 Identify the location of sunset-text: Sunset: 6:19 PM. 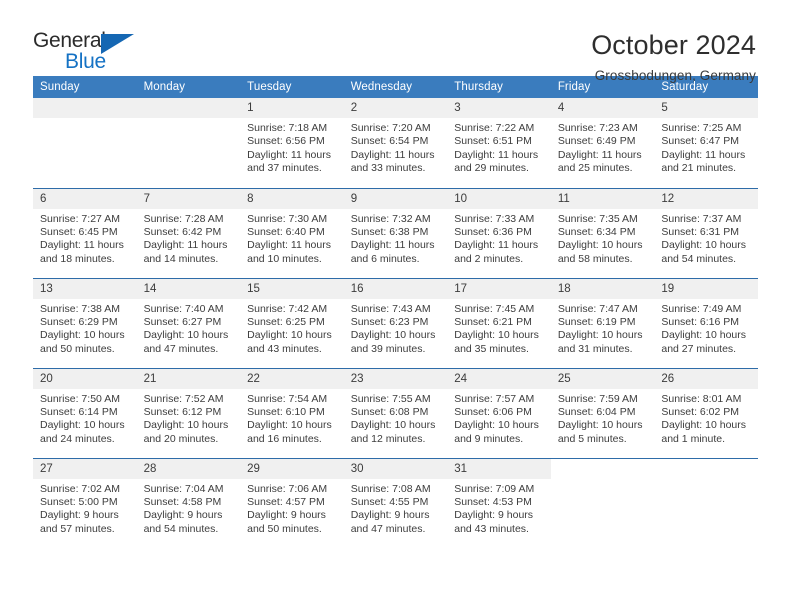
(596, 321).